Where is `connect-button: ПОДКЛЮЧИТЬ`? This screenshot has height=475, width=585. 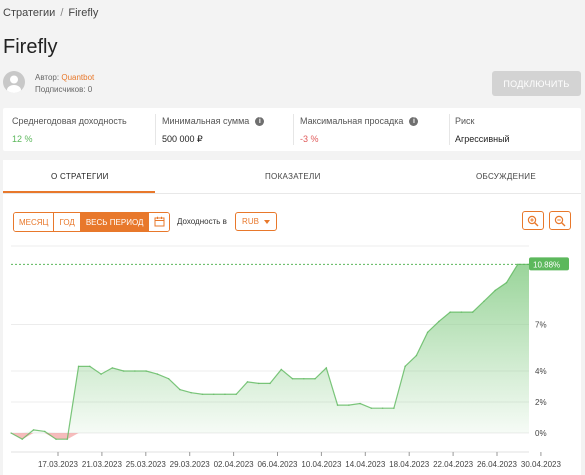
connect-button: ПОДКЛЮЧИТЬ is located at coordinates (536, 83).